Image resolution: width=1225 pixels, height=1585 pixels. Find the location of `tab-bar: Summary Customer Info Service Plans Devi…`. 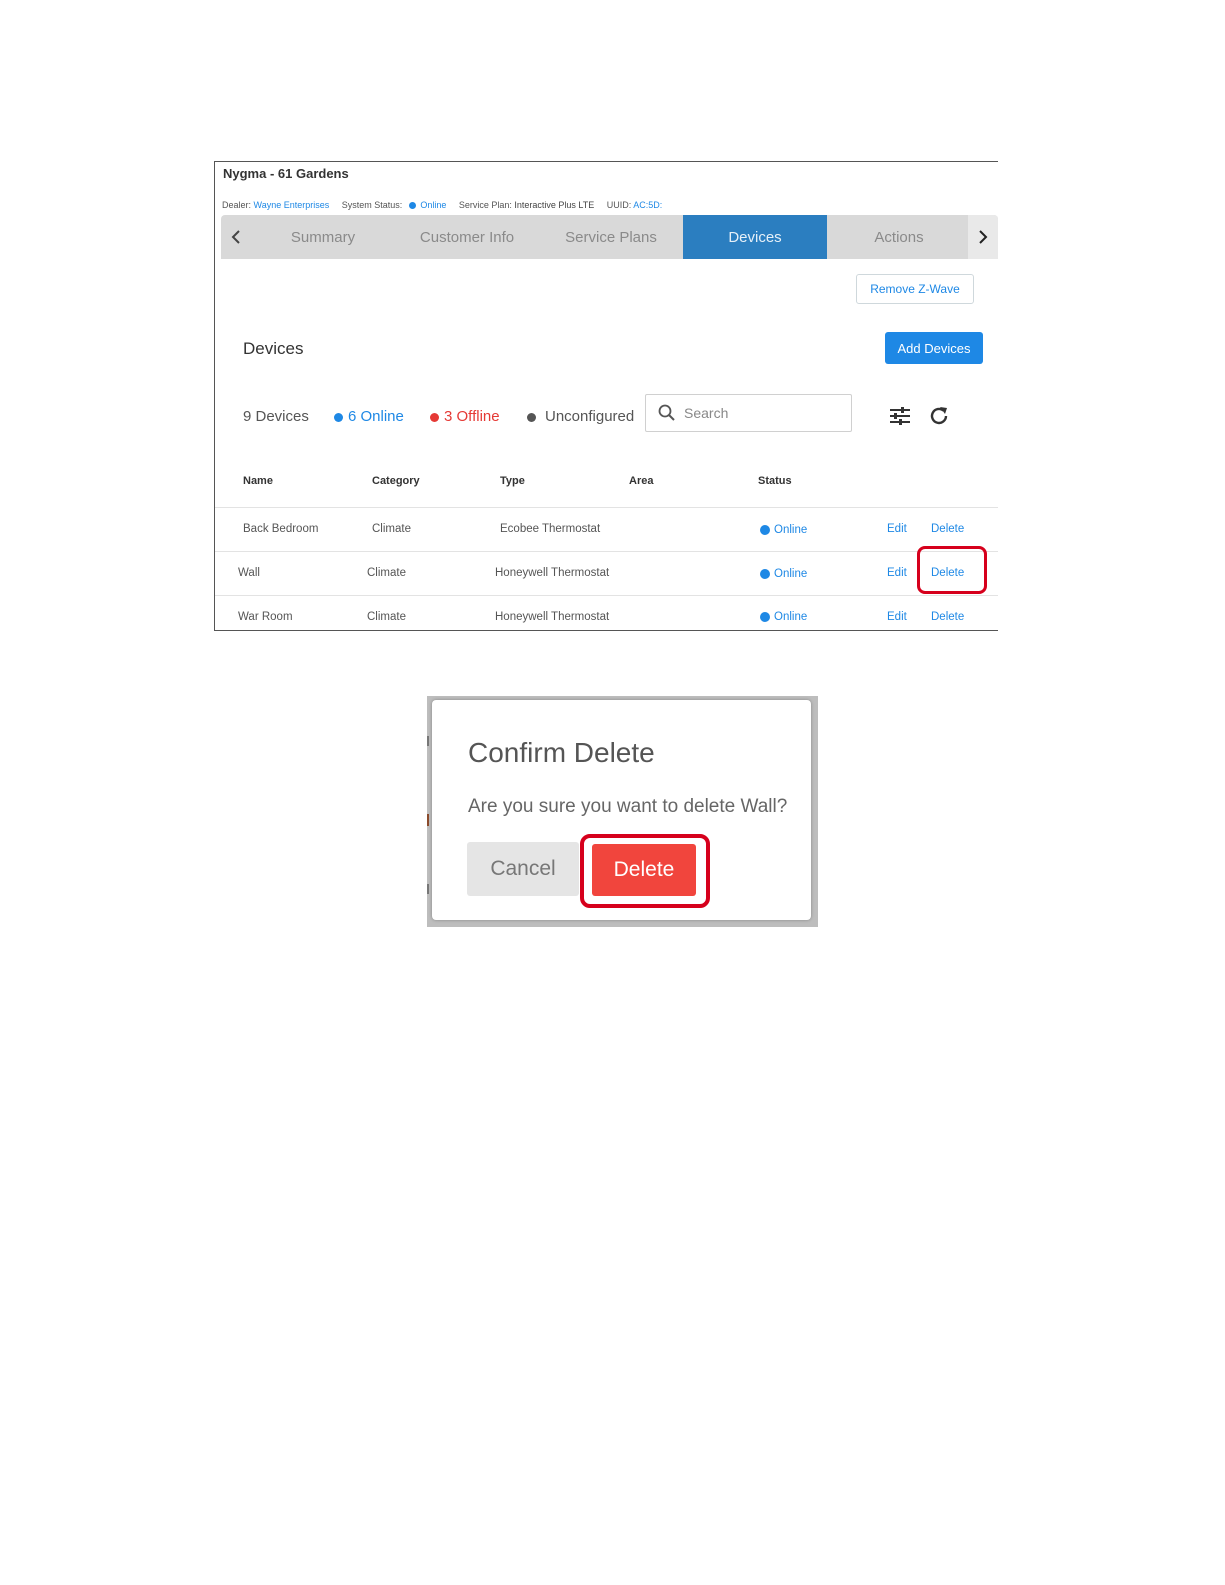

tab-bar: Summary Customer Info Service Plans Devi… is located at coordinates (609, 237).